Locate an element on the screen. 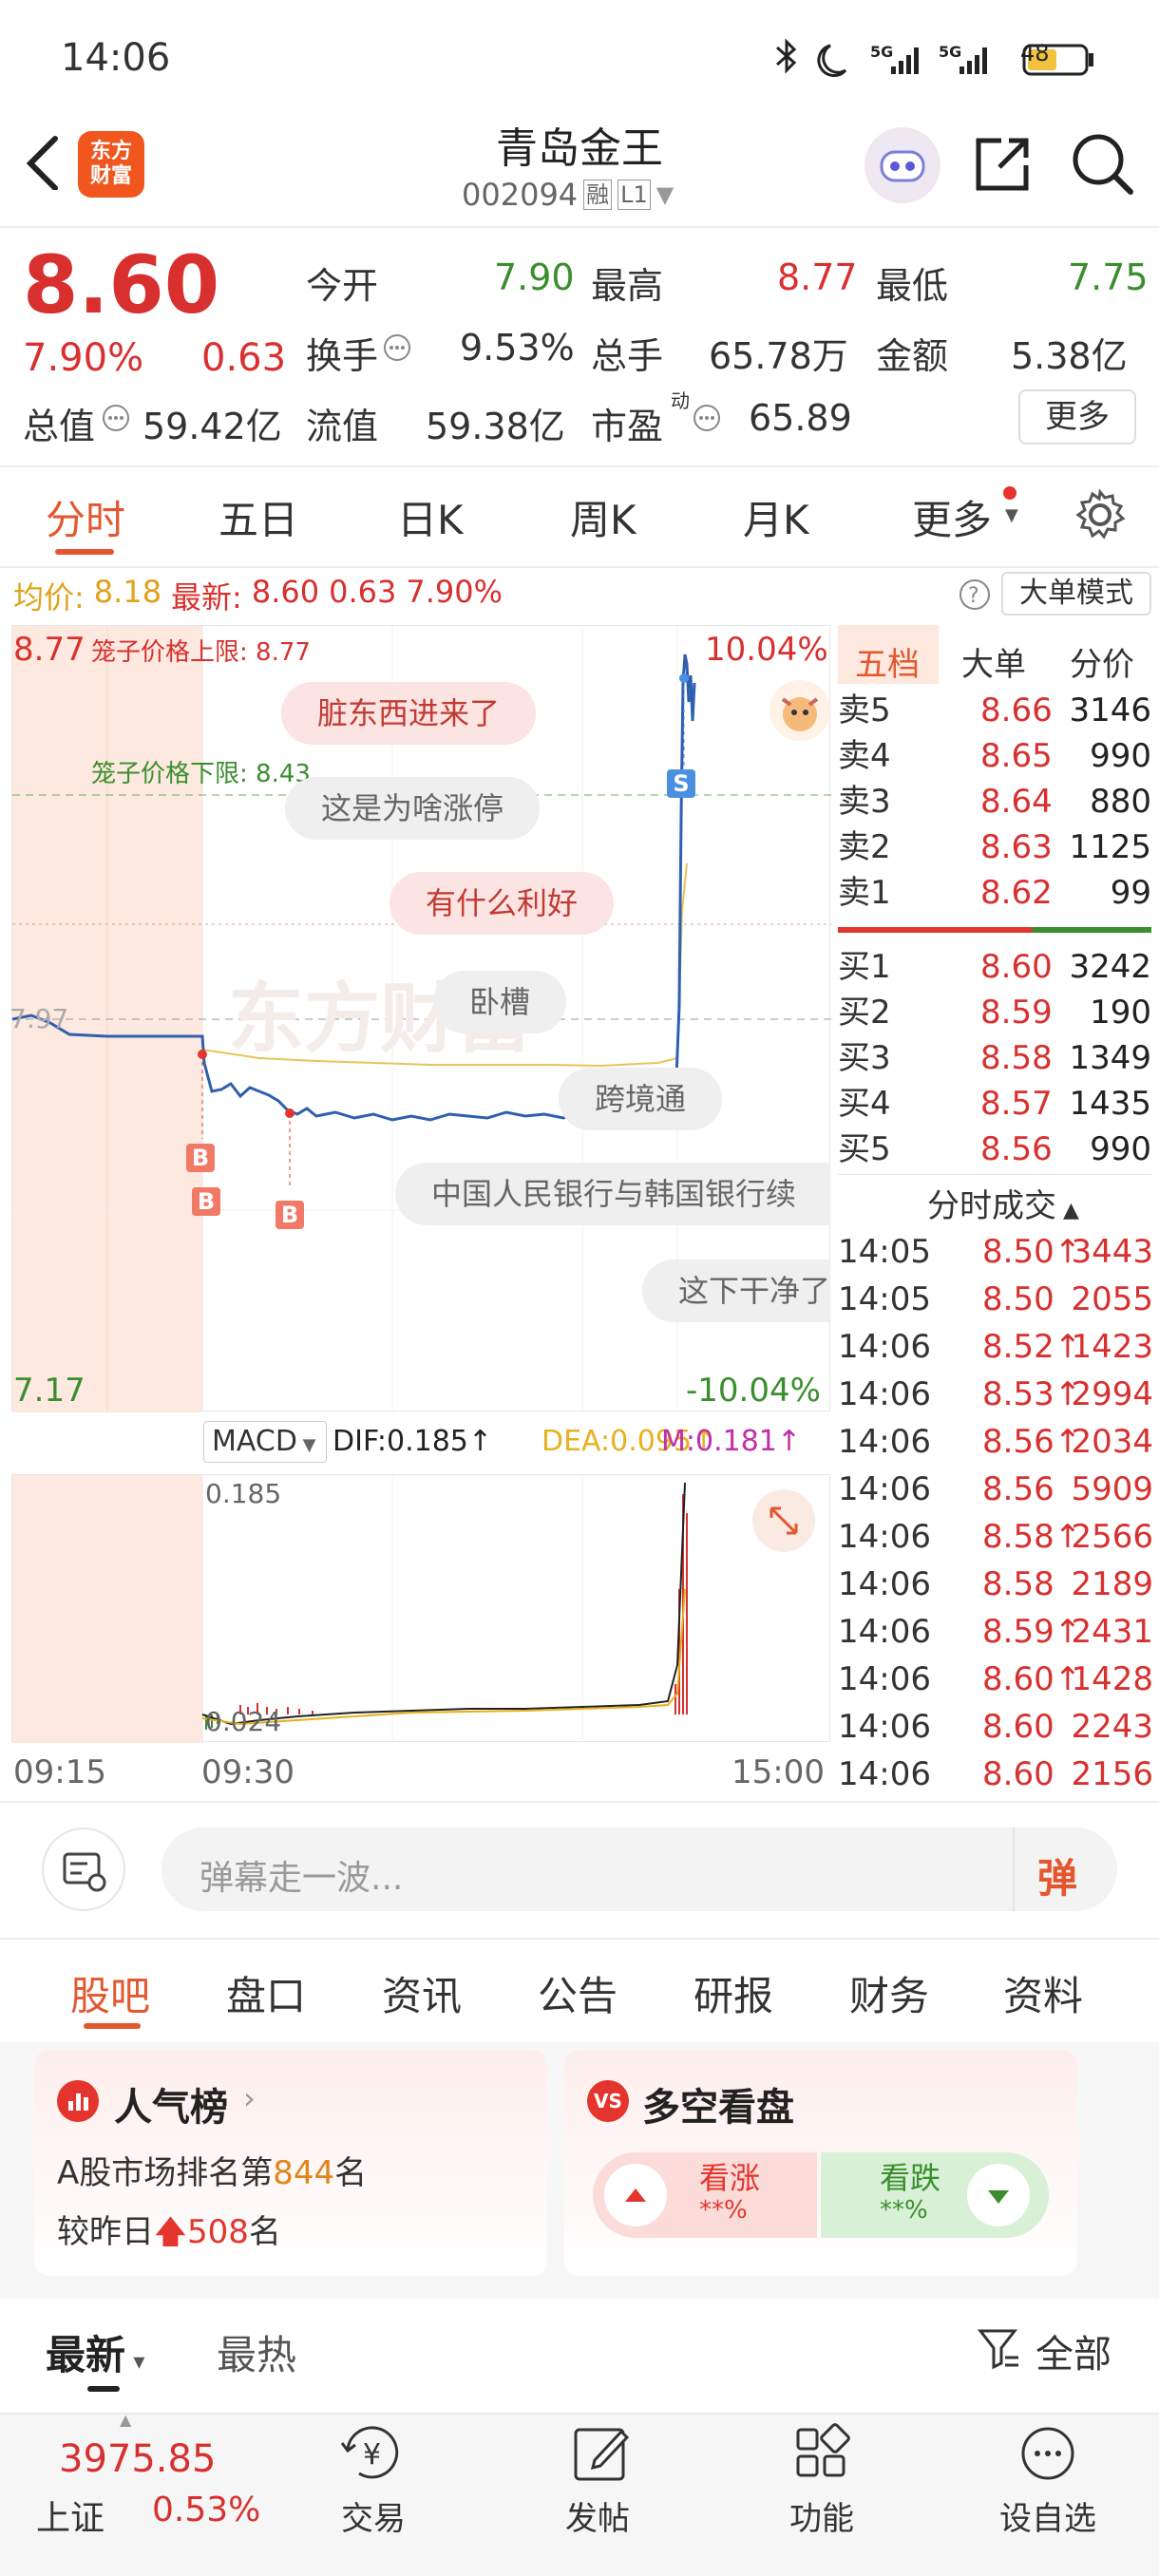  tab-weekly-k: 周K is located at coordinates (603, 517).